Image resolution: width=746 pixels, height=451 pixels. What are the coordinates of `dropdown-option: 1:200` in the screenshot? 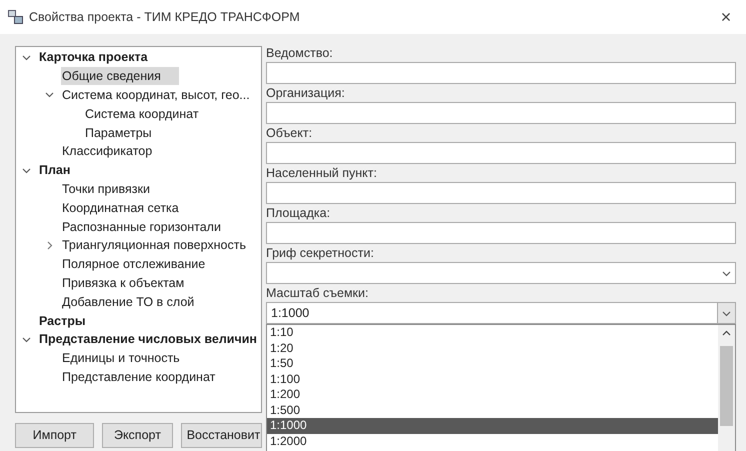 It's located at (492, 394).